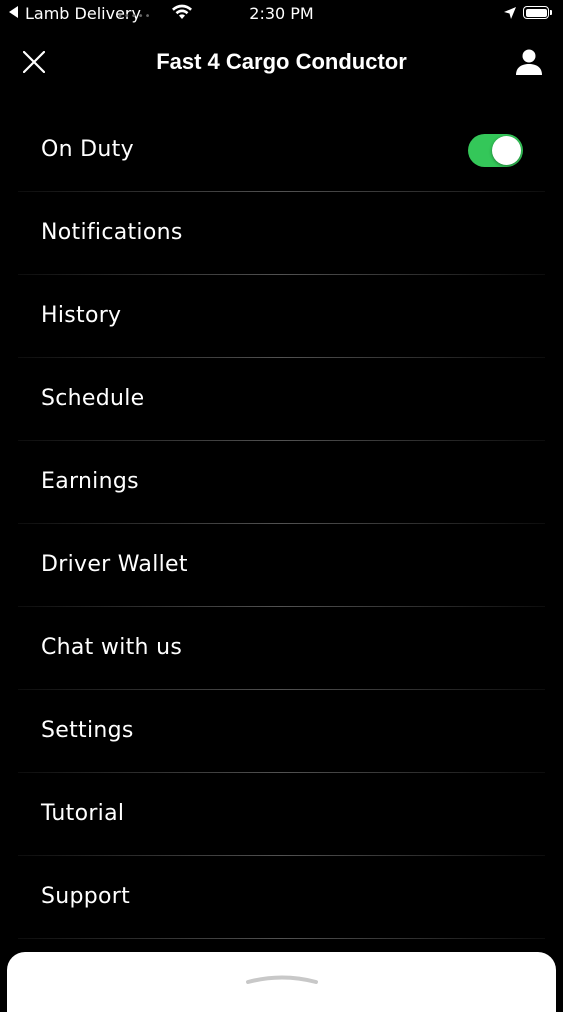 The image size is (563, 1012). Describe the element at coordinates (112, 647) in the screenshot. I see `menu-item-label: Chat with us` at that location.